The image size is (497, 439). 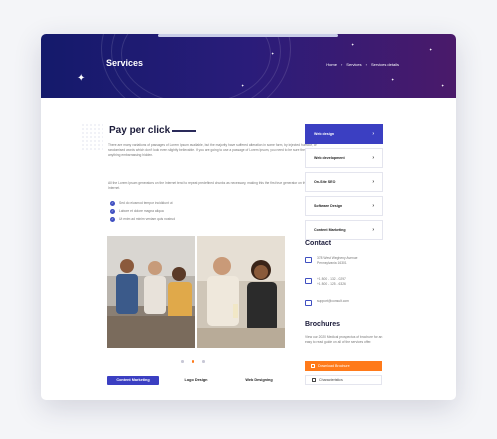 I want to click on carousel-dots, so click(x=193, y=361).